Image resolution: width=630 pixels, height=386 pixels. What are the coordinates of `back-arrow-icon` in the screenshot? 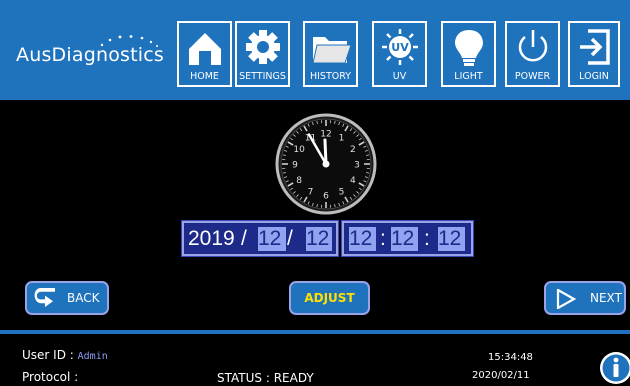 It's located at (45, 298).